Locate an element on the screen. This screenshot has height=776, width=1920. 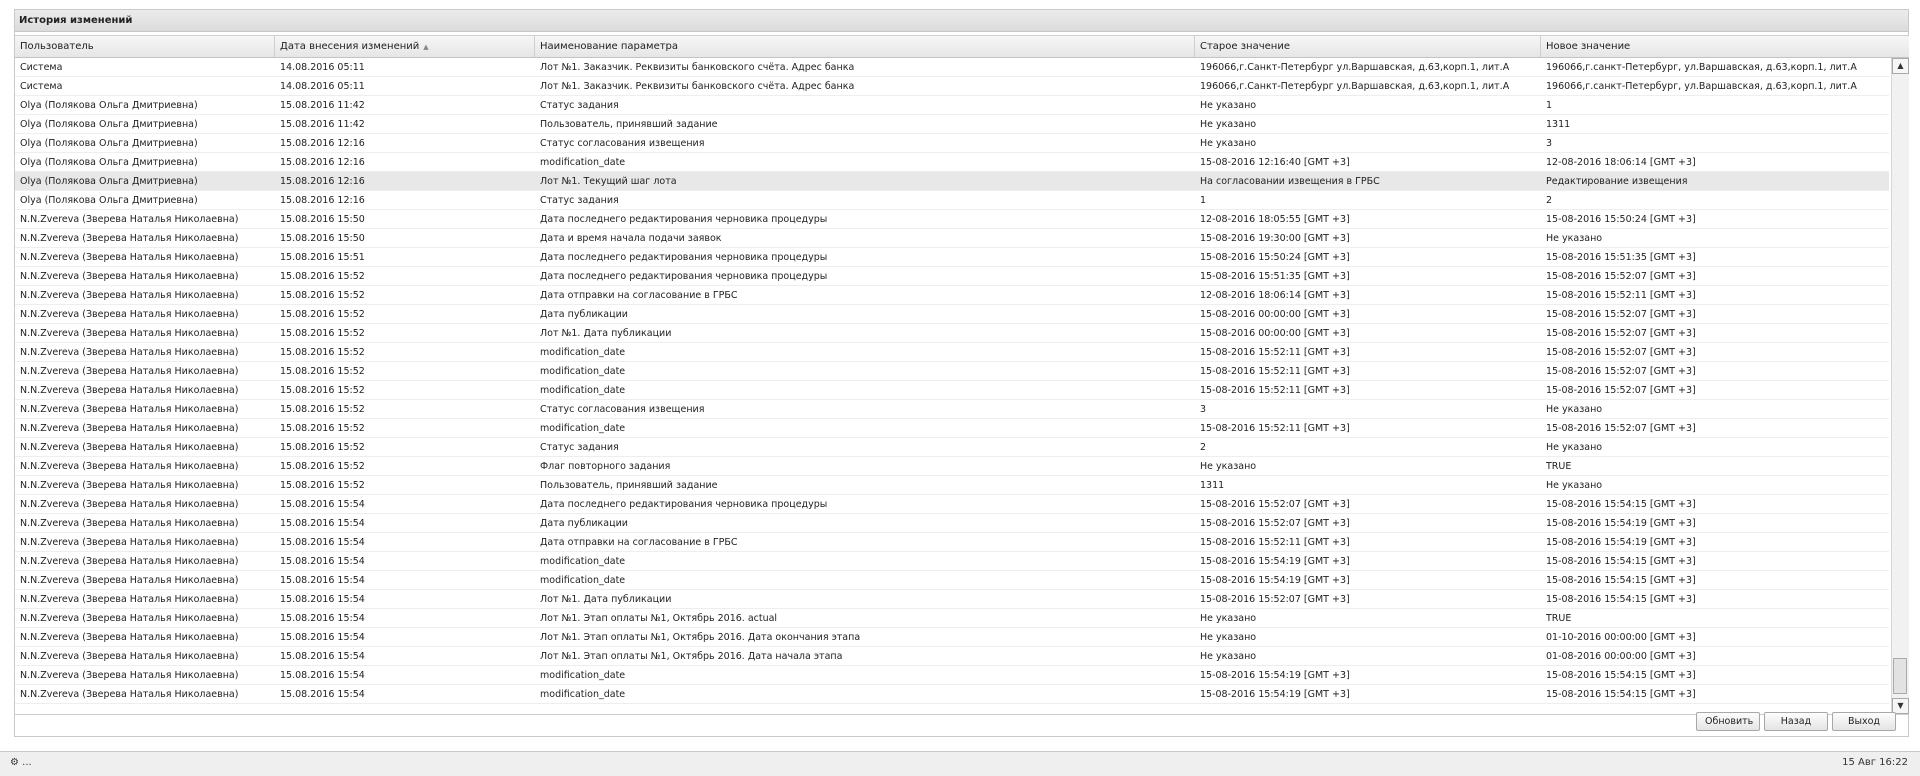
window-title: История изменений is located at coordinates (961, 21).